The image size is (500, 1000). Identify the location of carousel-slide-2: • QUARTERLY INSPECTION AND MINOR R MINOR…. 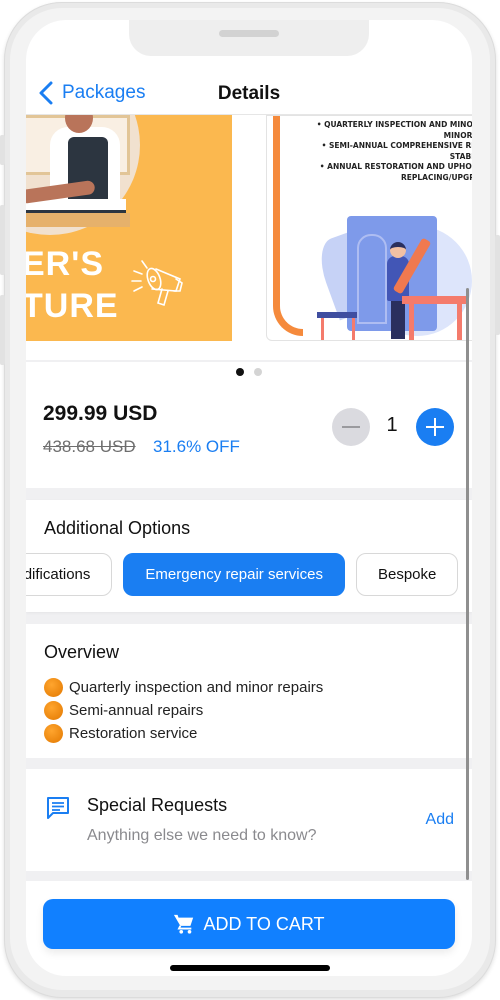
(369, 228).